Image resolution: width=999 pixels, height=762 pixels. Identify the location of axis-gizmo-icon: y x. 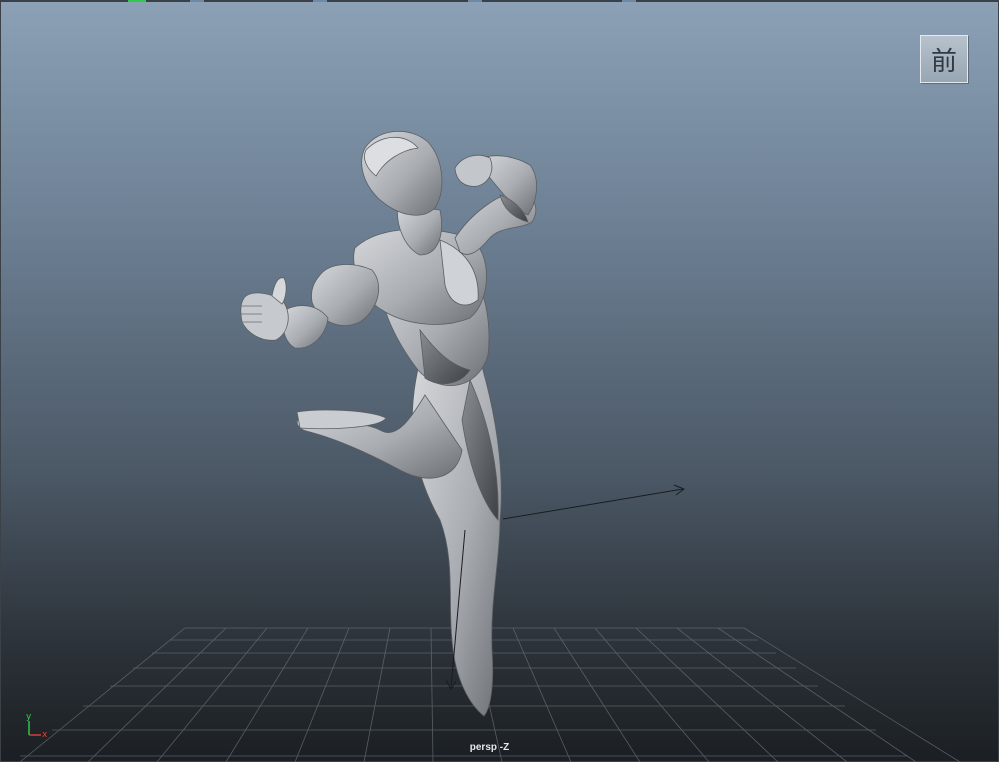
(37, 726).